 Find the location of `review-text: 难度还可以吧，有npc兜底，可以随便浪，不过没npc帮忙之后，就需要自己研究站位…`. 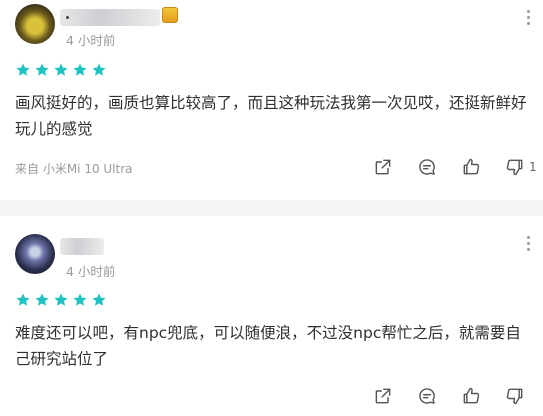

review-text: 难度还可以吧，有npc兜底，可以随便浪，不过没npc帮忙之后，就需要自己研究站位… is located at coordinates (275, 346).